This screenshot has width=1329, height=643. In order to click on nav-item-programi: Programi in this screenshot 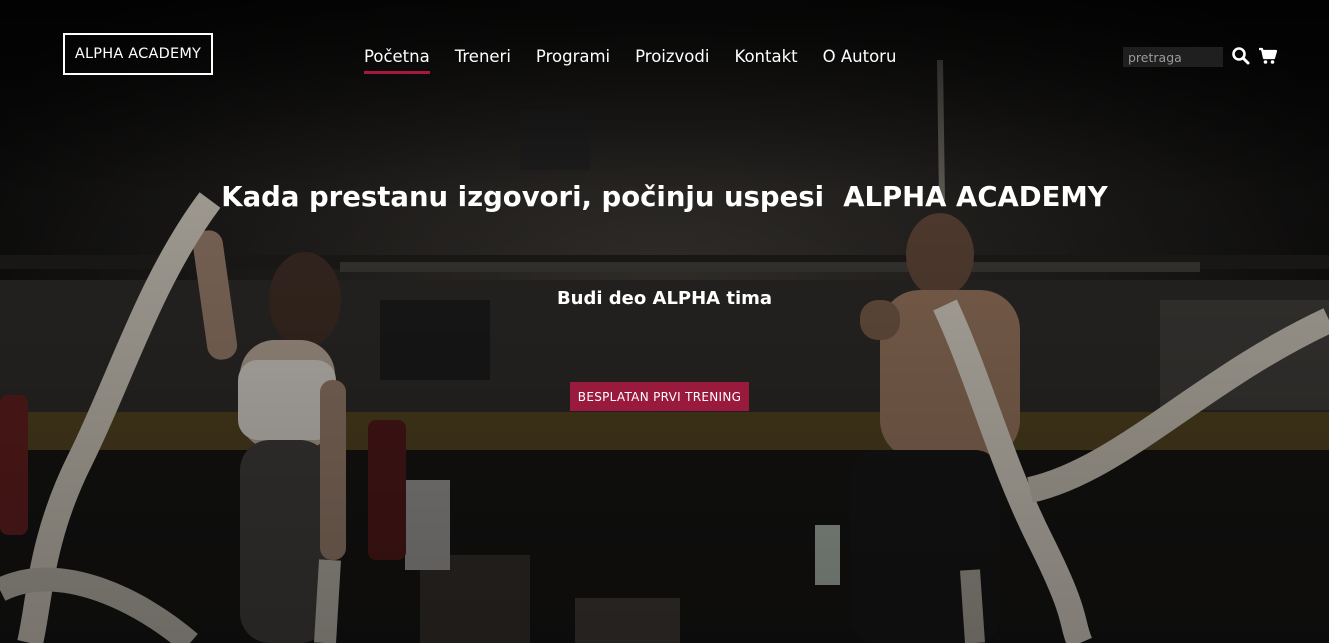, I will do `click(573, 58)`.